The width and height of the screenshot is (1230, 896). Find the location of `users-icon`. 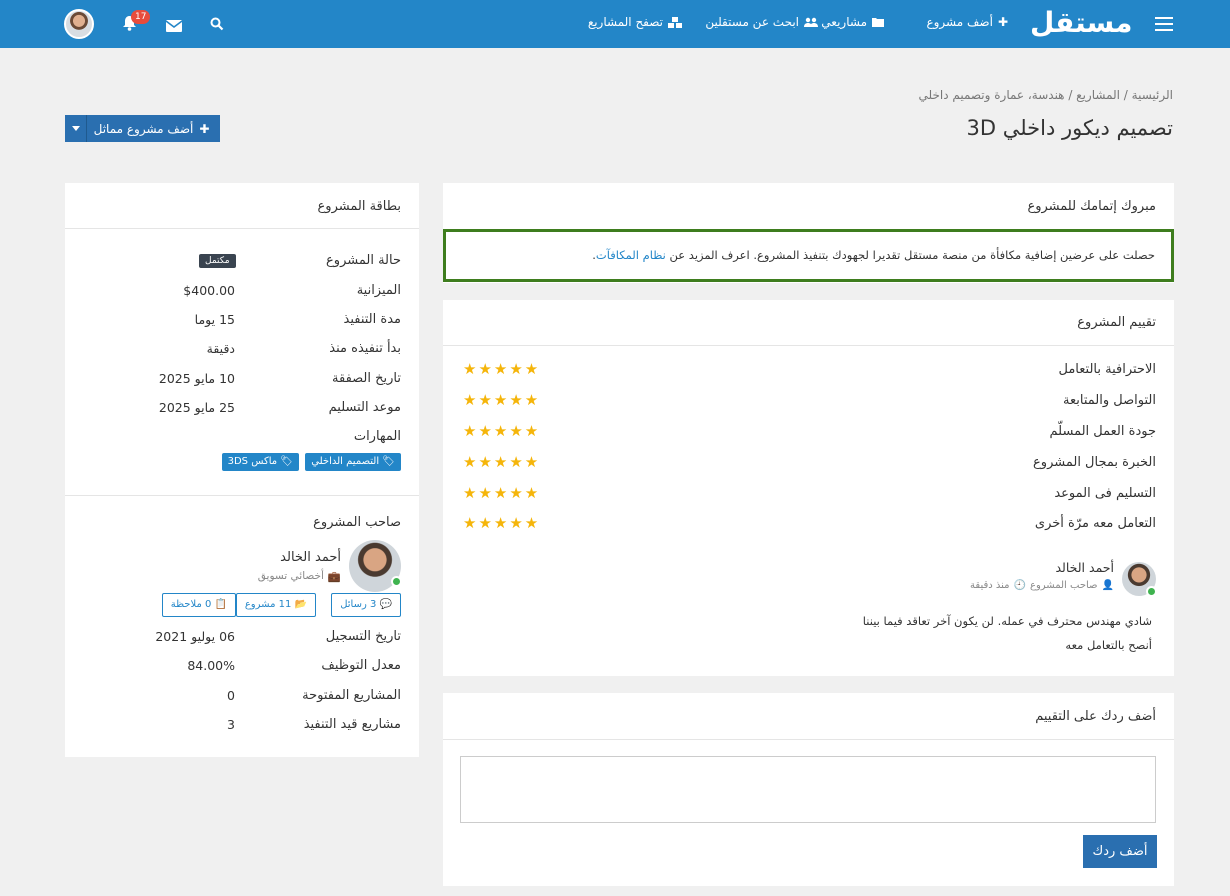

users-icon is located at coordinates (811, 22).